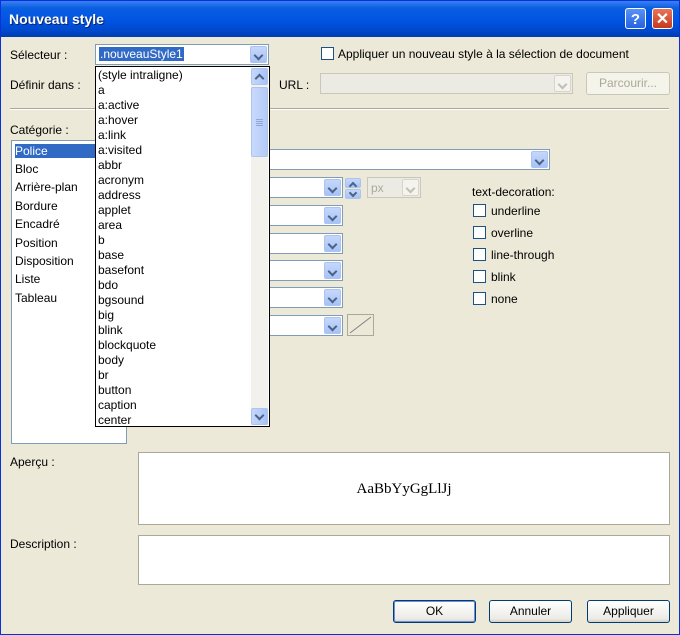  What do you see at coordinates (110, 330) in the screenshot?
I see `list-item: blink` at bounding box center [110, 330].